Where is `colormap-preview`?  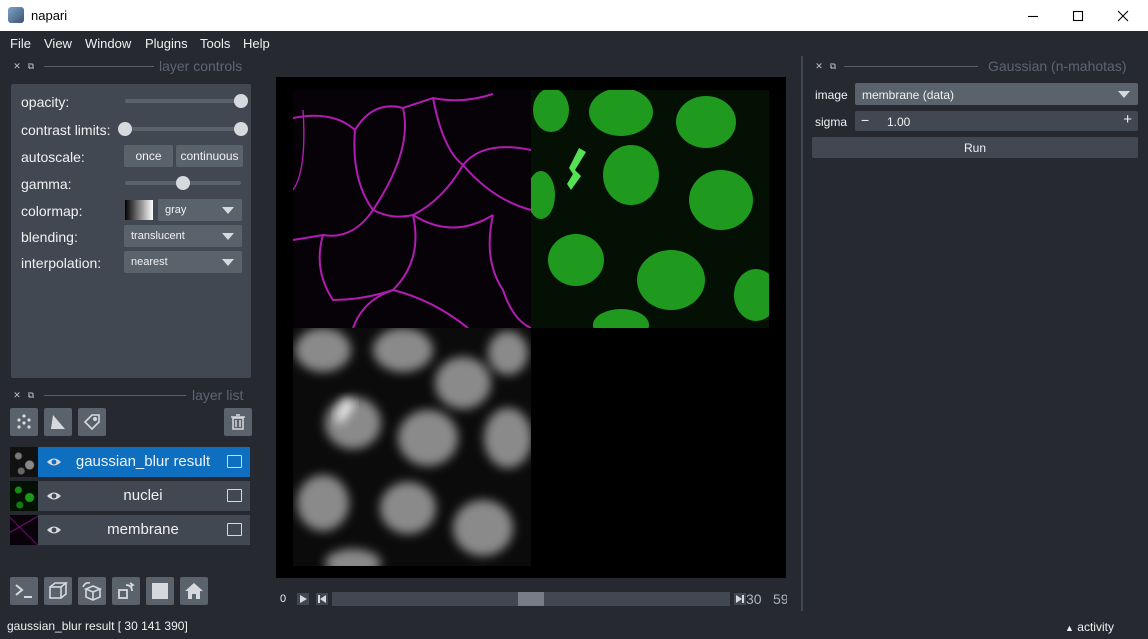
colormap-preview is located at coordinates (139, 210).